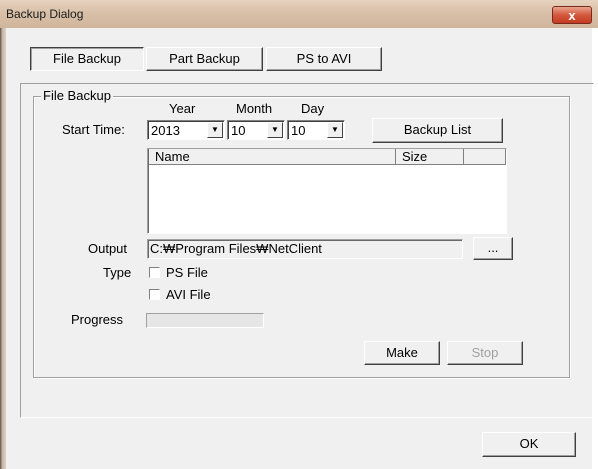 This screenshot has width=598, height=469. Describe the element at coordinates (165, 130) in the screenshot. I see `year-value: 2013` at that location.